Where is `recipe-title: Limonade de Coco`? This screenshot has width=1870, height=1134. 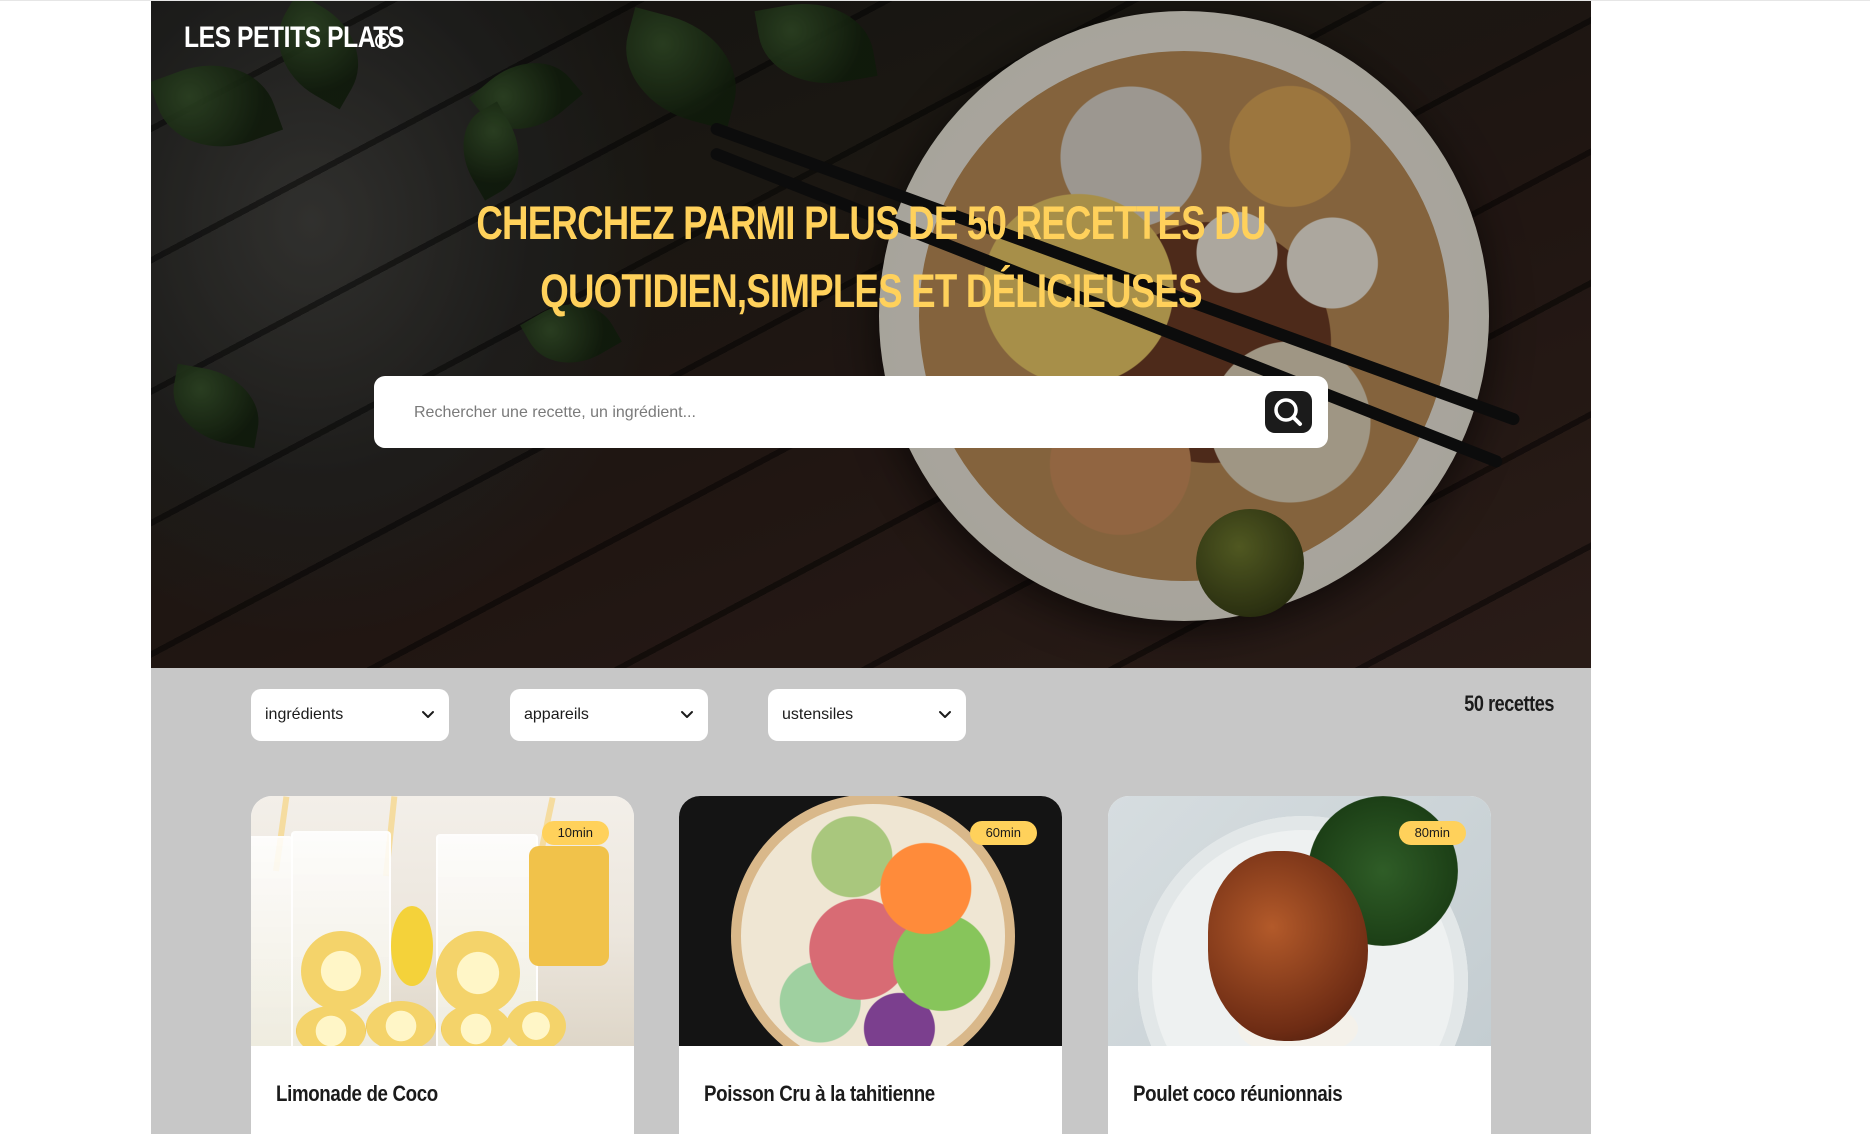 recipe-title: Limonade de Coco is located at coordinates (357, 1093).